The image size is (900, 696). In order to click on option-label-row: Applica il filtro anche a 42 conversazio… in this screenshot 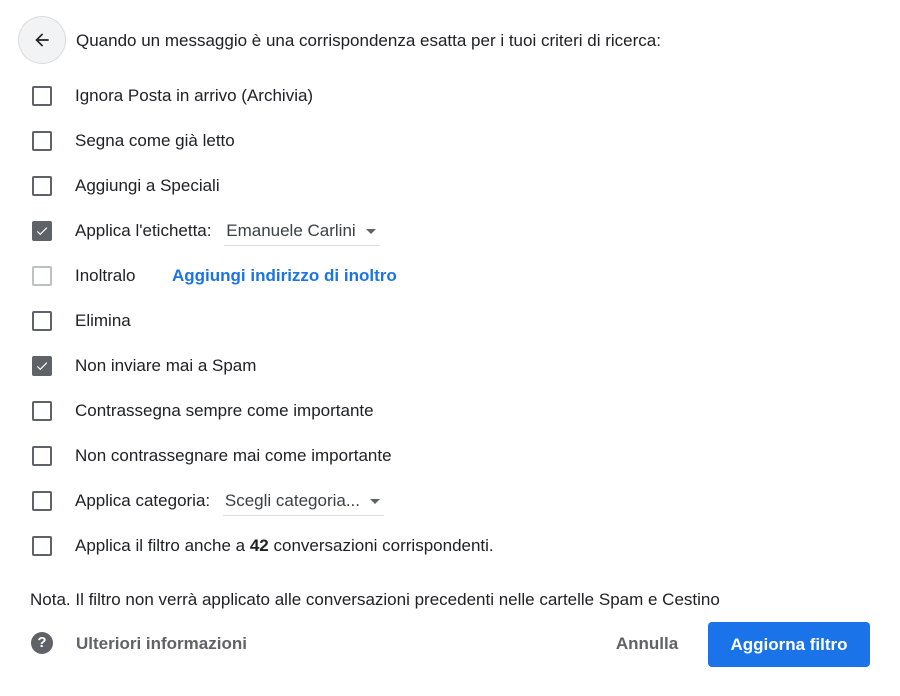, I will do `click(284, 546)`.